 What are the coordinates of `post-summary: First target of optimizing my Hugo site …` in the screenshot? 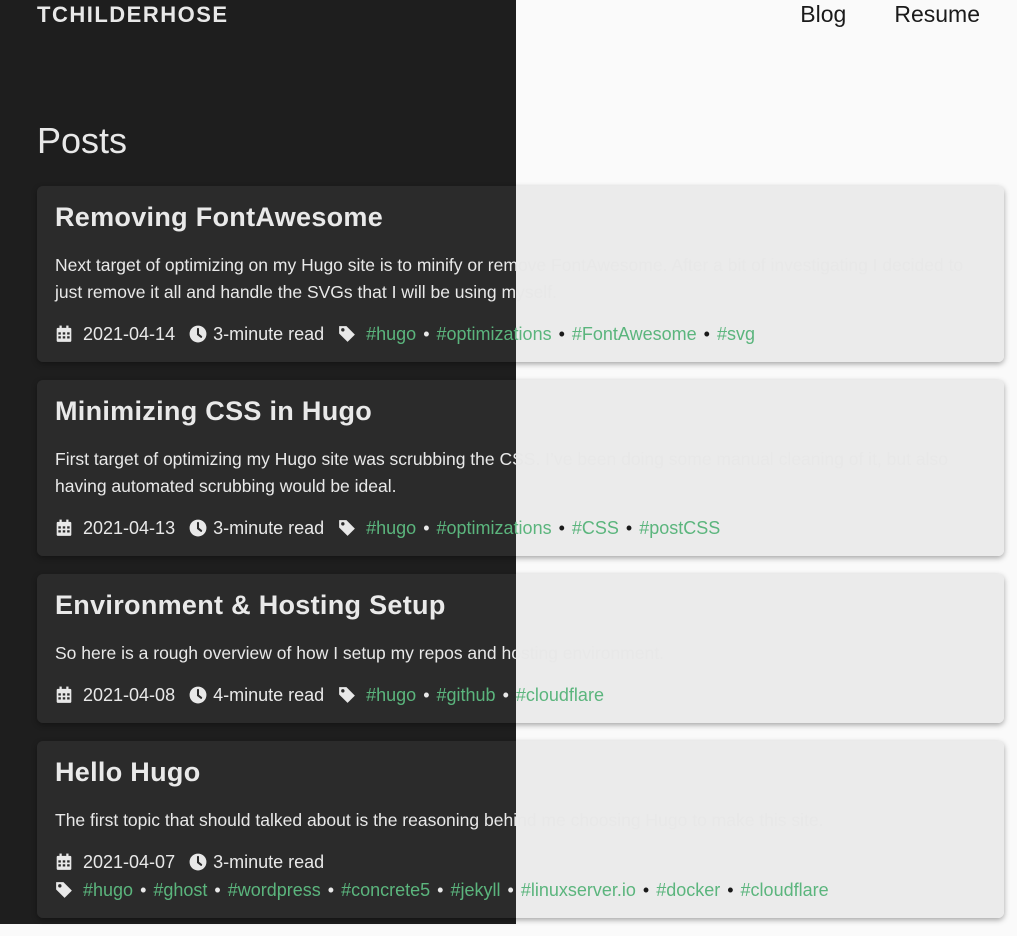 It's located at (501, 472).